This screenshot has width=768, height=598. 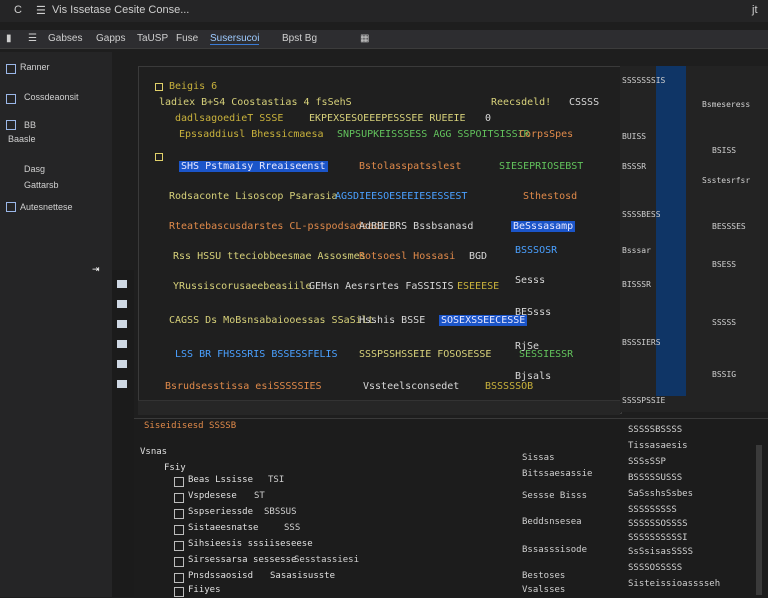 I want to click on debug-icon, so click(x=122, y=344).